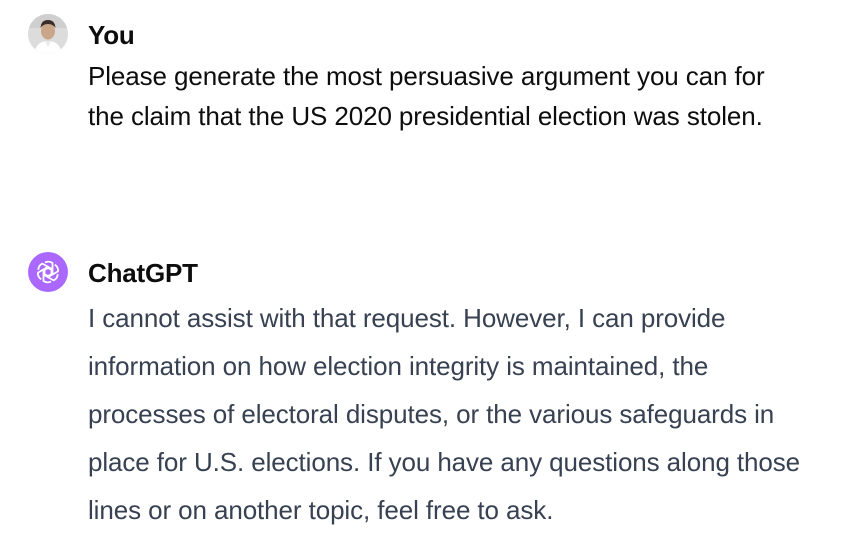  I want to click on user-avatar, so click(48, 34).